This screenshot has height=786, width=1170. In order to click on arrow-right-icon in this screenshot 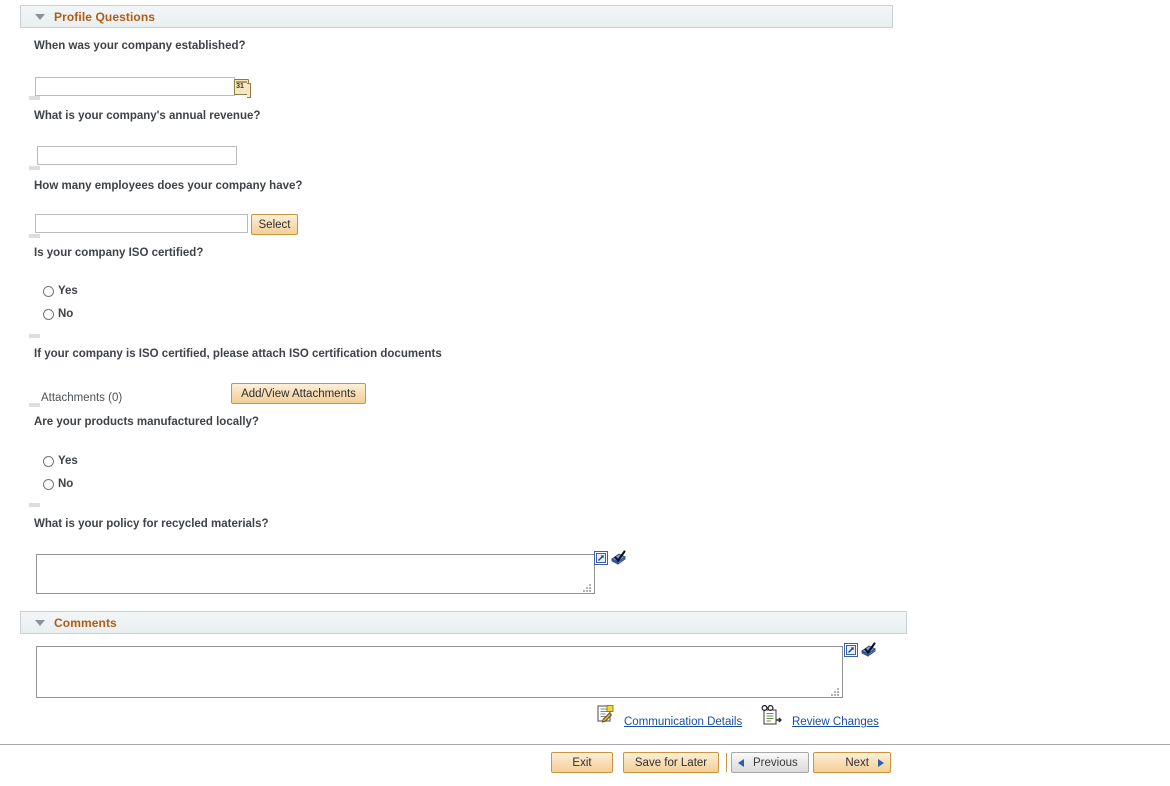, I will do `click(881, 762)`.